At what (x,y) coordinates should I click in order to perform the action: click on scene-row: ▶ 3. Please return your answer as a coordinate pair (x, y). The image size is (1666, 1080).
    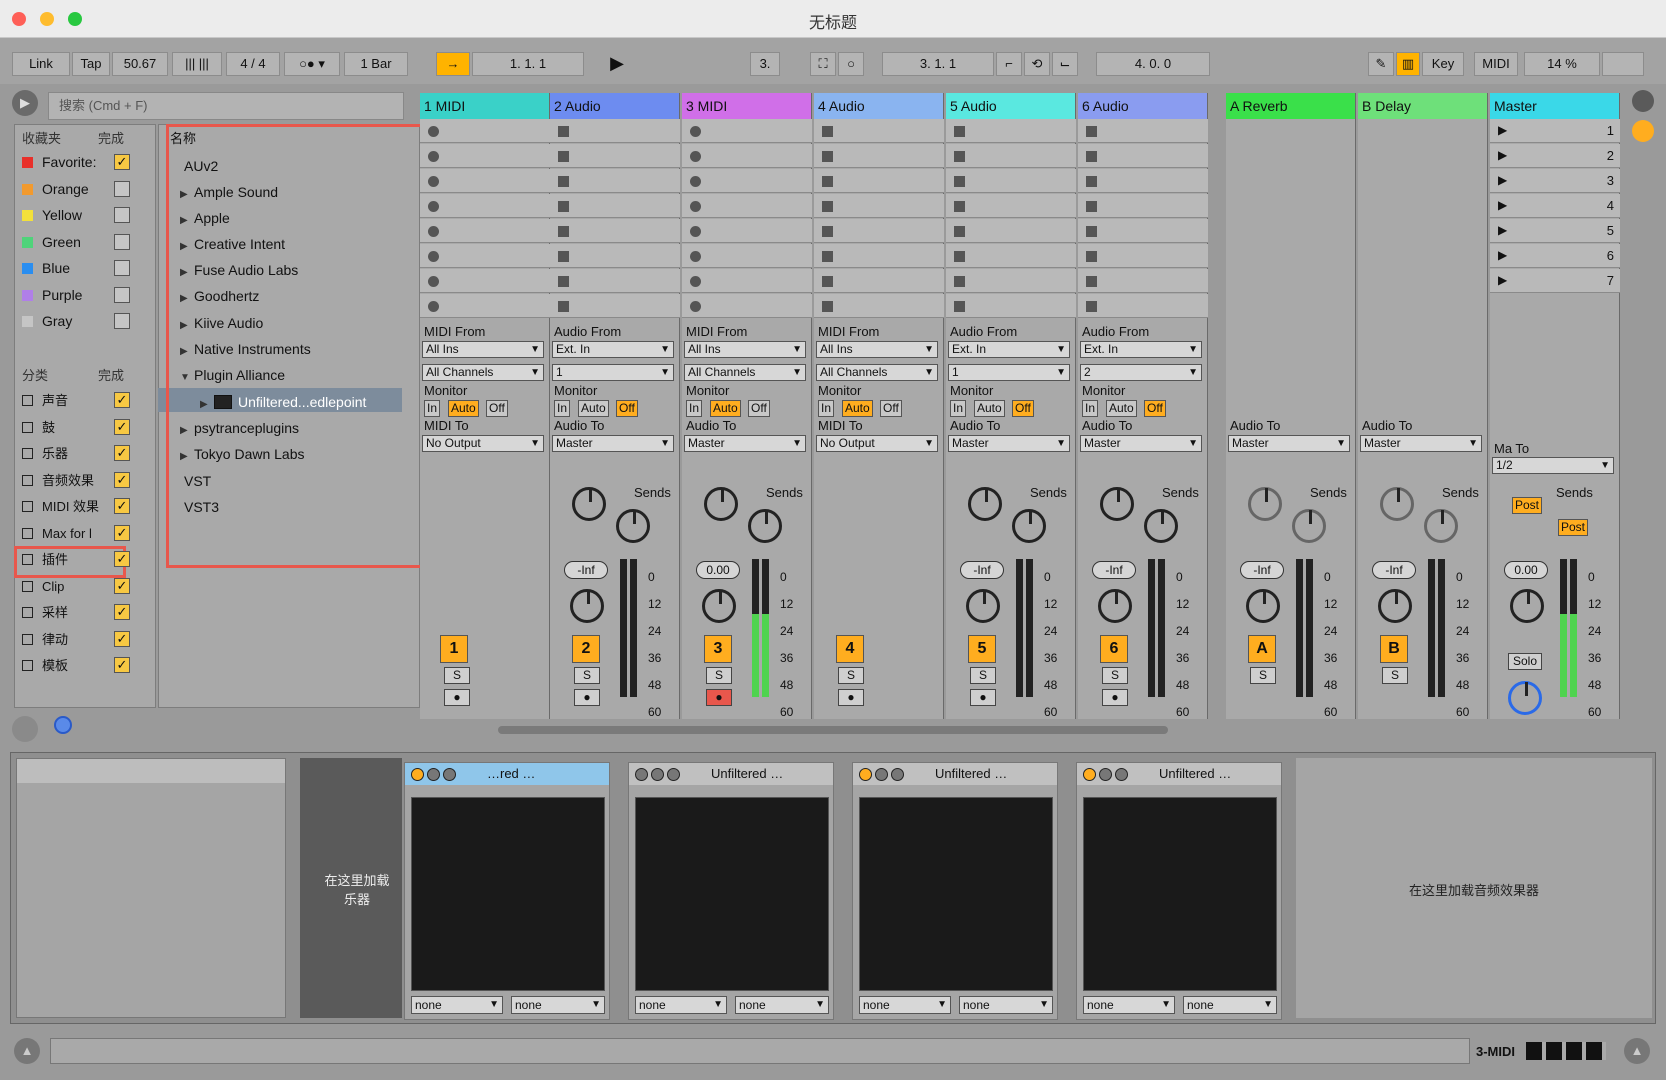
    Looking at the image, I should click on (1555, 181).